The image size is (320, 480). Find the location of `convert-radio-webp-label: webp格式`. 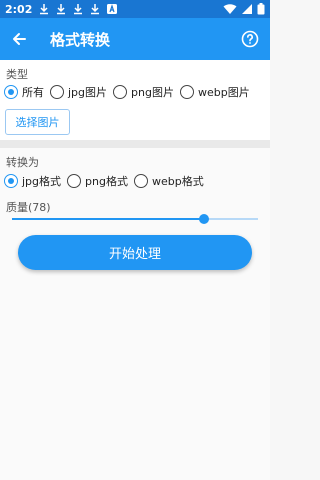

convert-radio-webp-label: webp格式 is located at coordinates (177, 181).